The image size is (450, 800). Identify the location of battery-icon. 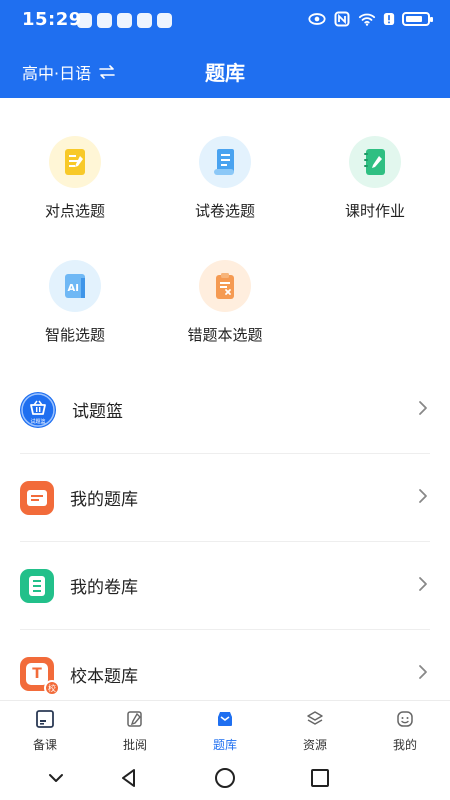
(417, 19).